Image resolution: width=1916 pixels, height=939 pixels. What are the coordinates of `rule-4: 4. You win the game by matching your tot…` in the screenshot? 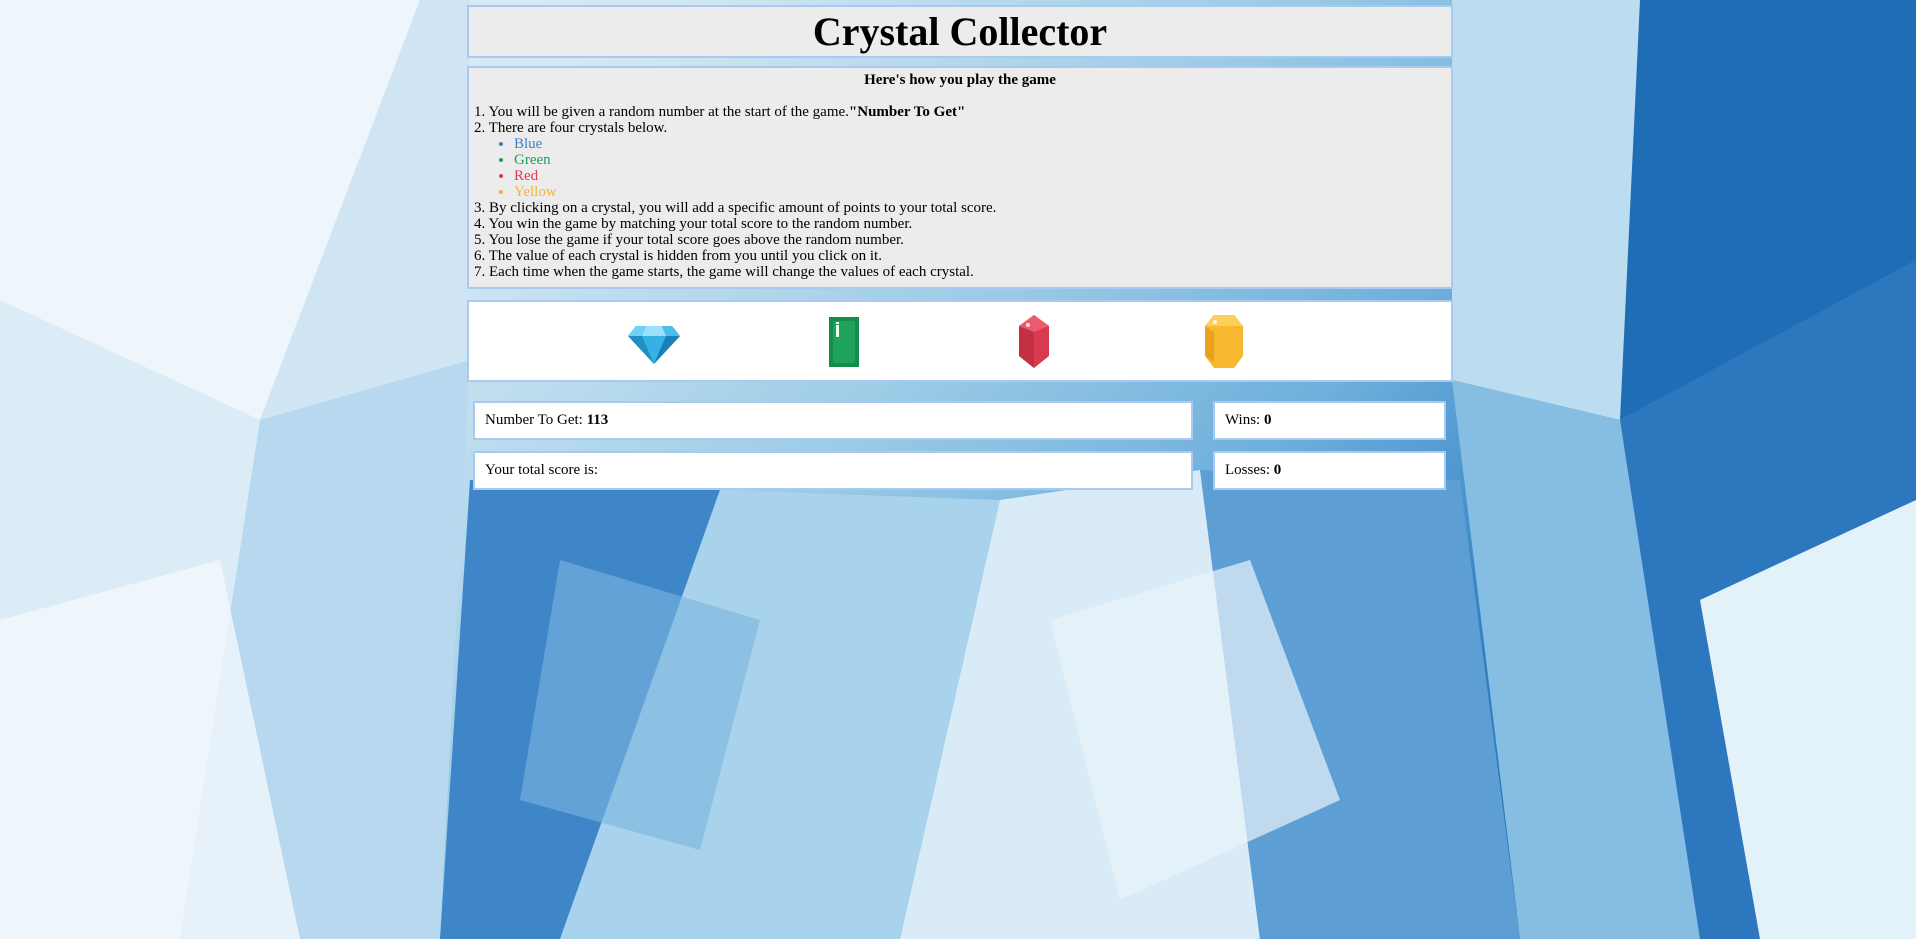 It's located at (693, 224).